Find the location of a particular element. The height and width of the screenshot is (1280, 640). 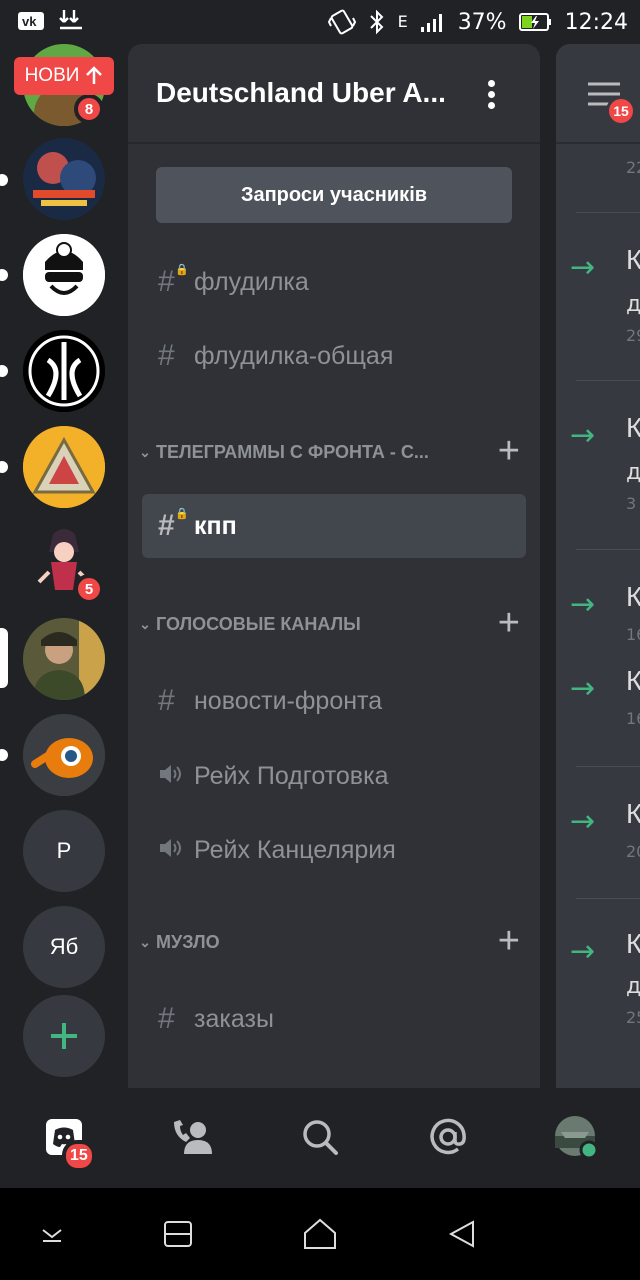

category-header: ⌄ МУЗЛО + is located at coordinates (334, 941).